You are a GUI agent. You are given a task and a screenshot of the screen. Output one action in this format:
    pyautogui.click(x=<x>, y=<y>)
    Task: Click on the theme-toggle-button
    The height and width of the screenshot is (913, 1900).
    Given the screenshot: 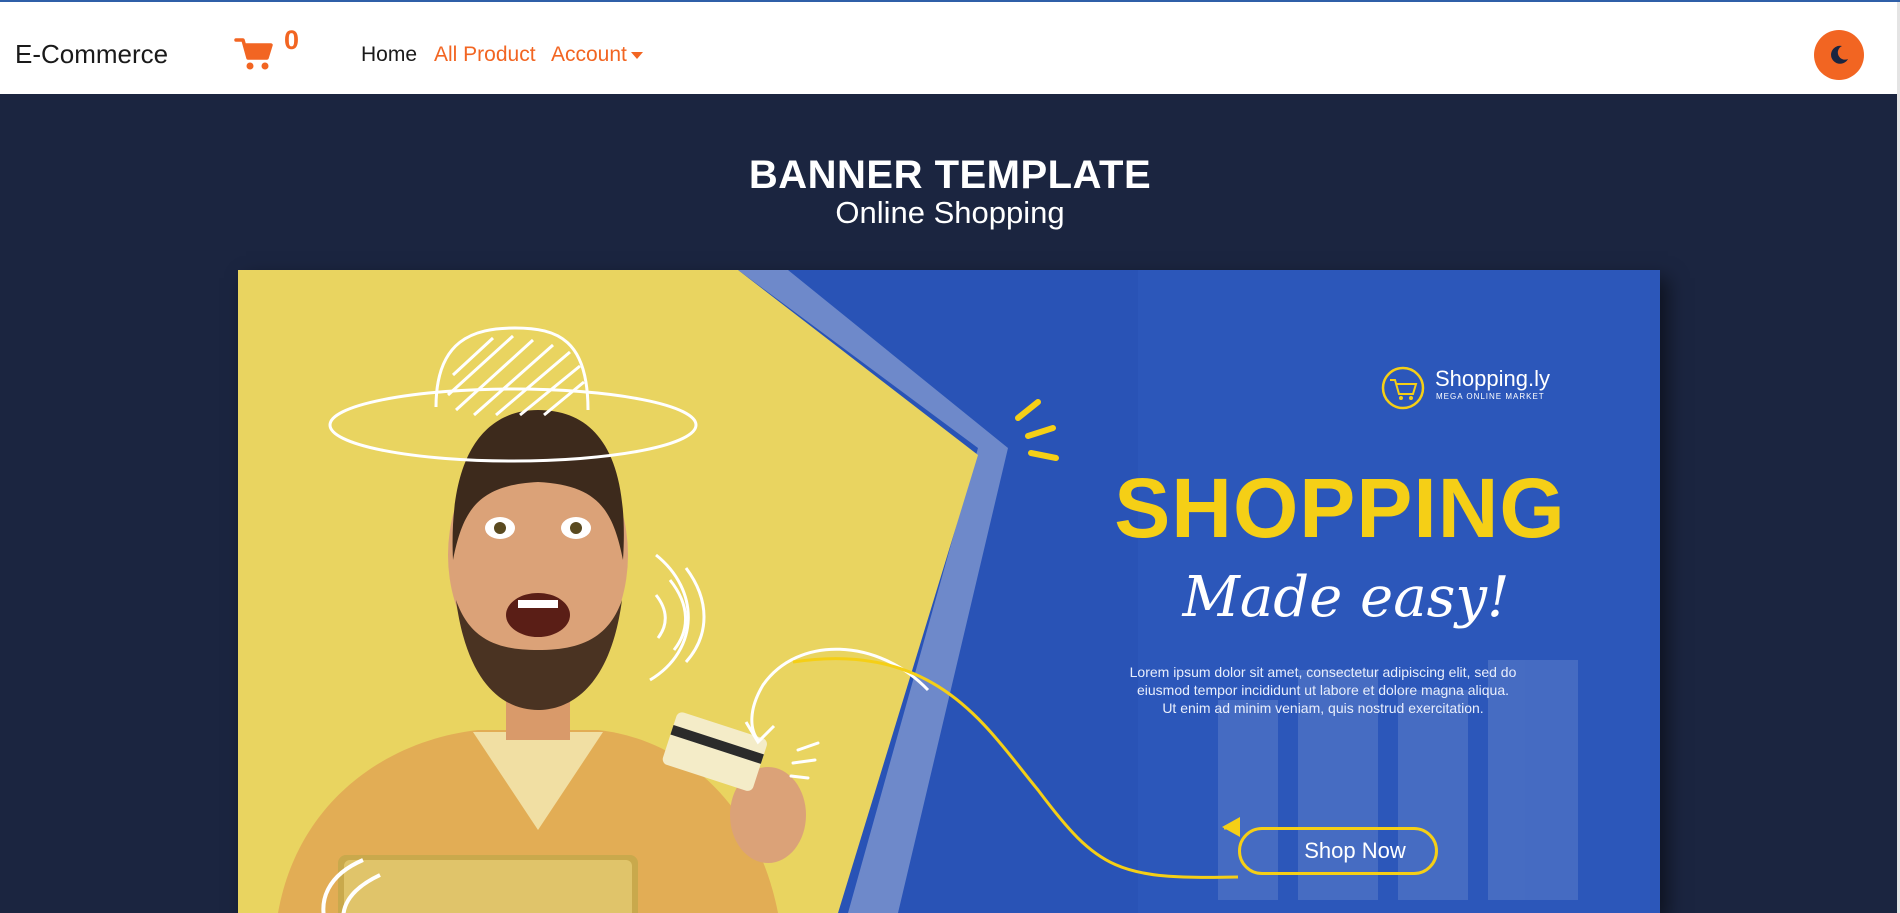 What is the action you would take?
    pyautogui.click(x=1839, y=55)
    